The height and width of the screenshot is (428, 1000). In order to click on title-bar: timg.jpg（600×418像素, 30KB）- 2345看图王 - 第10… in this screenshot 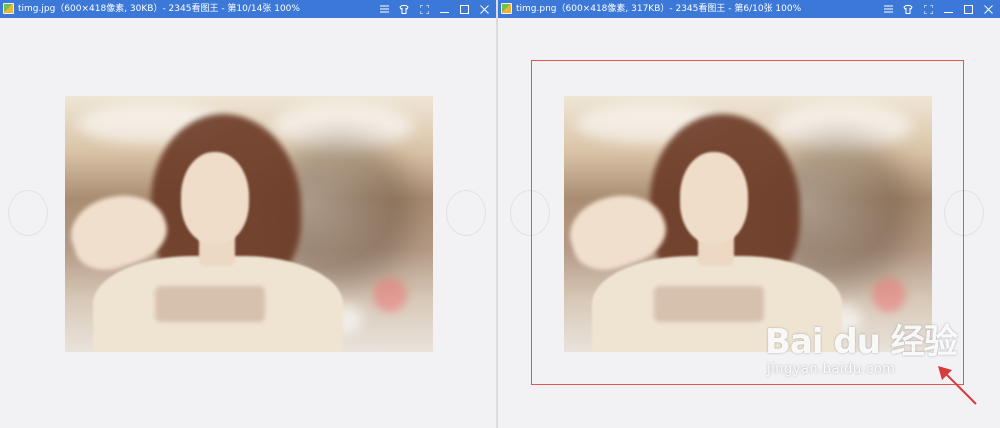, I will do `click(248, 9)`.